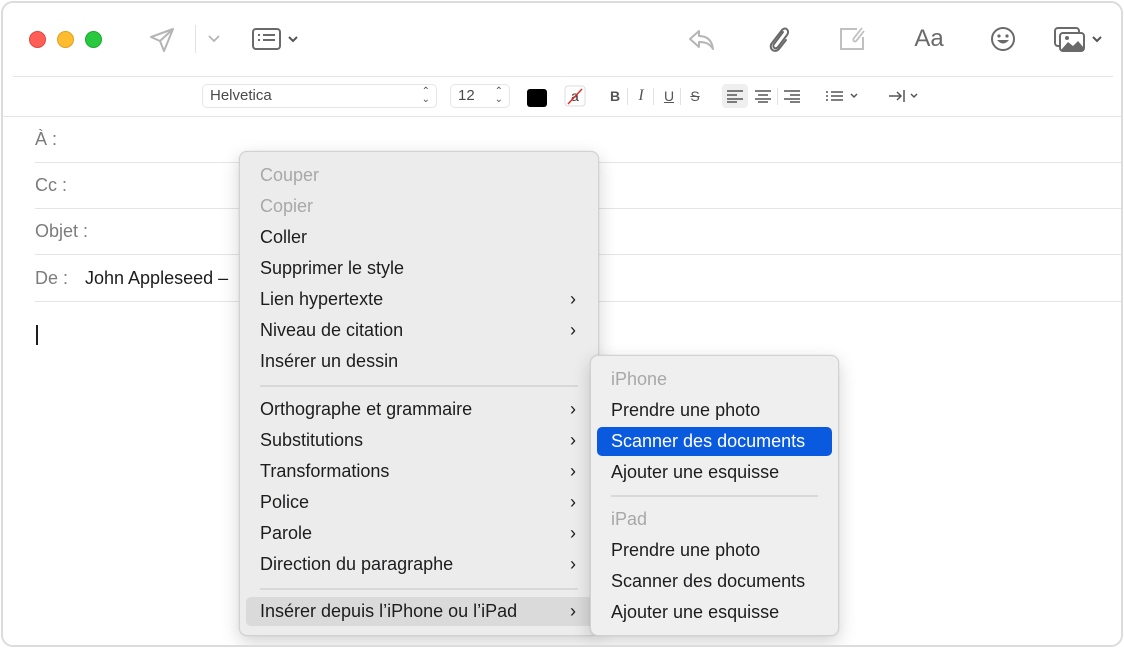 This screenshot has width=1124, height=648. I want to click on font-select-value: Helvetica, so click(241, 95).